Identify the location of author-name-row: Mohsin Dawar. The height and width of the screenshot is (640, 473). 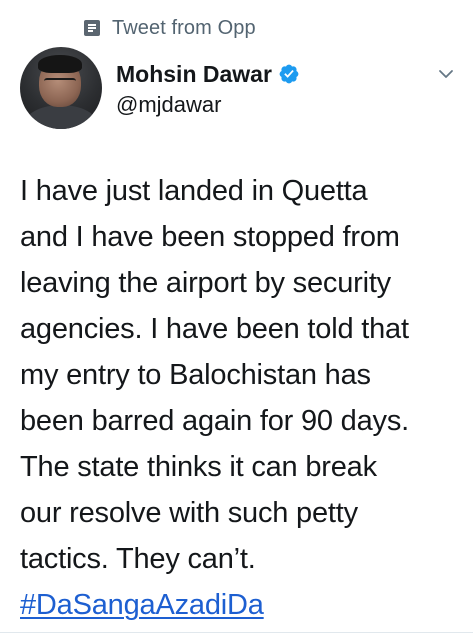
(208, 74).